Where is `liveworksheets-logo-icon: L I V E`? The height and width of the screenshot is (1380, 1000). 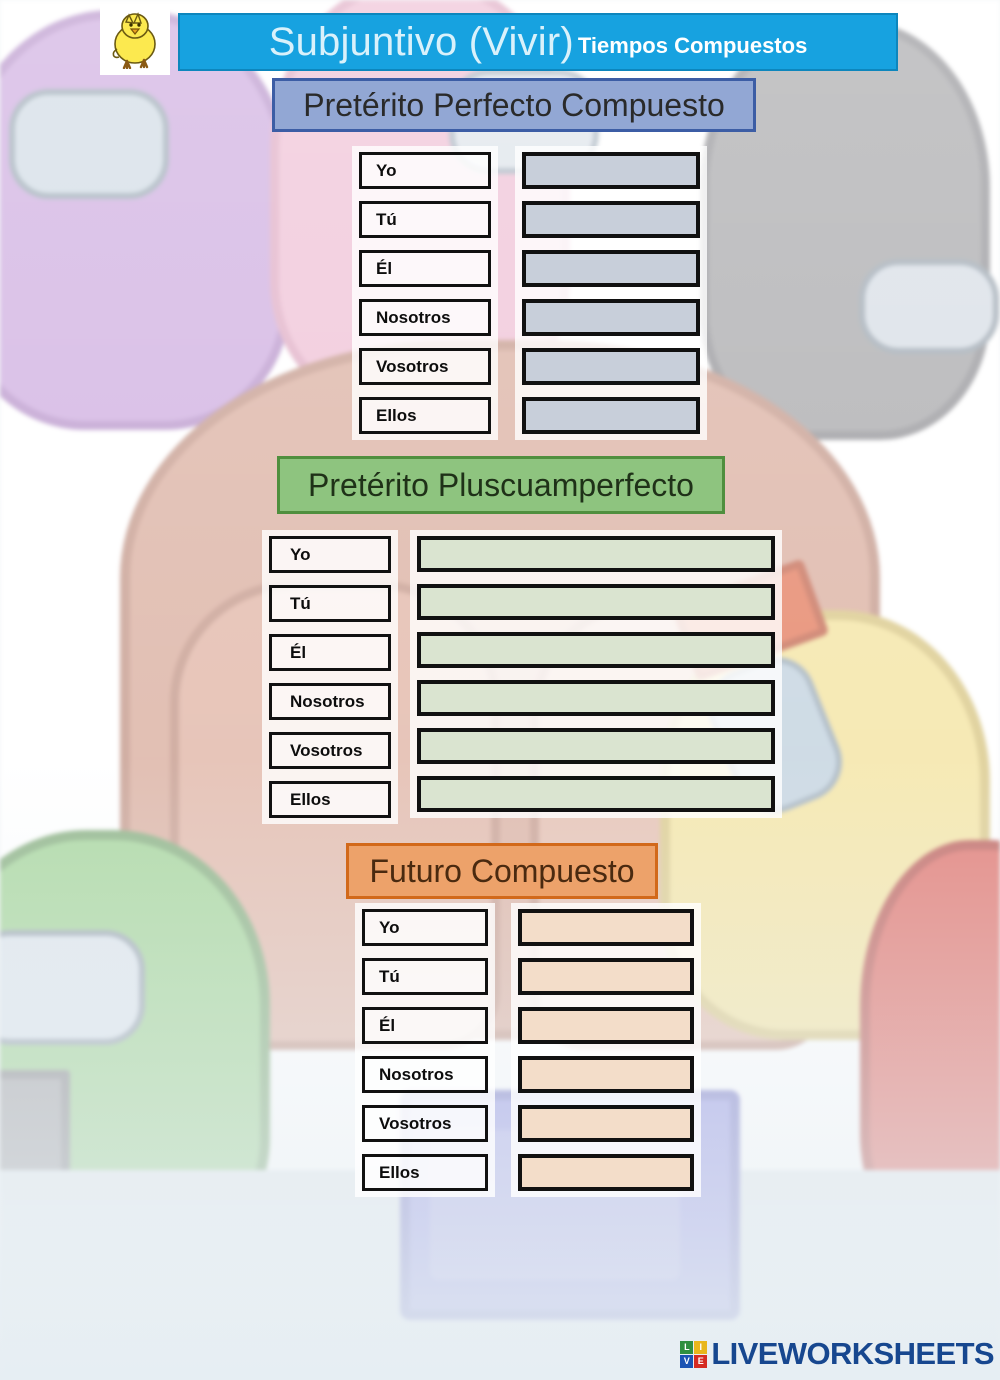 liveworksheets-logo-icon: L I V E is located at coordinates (694, 1354).